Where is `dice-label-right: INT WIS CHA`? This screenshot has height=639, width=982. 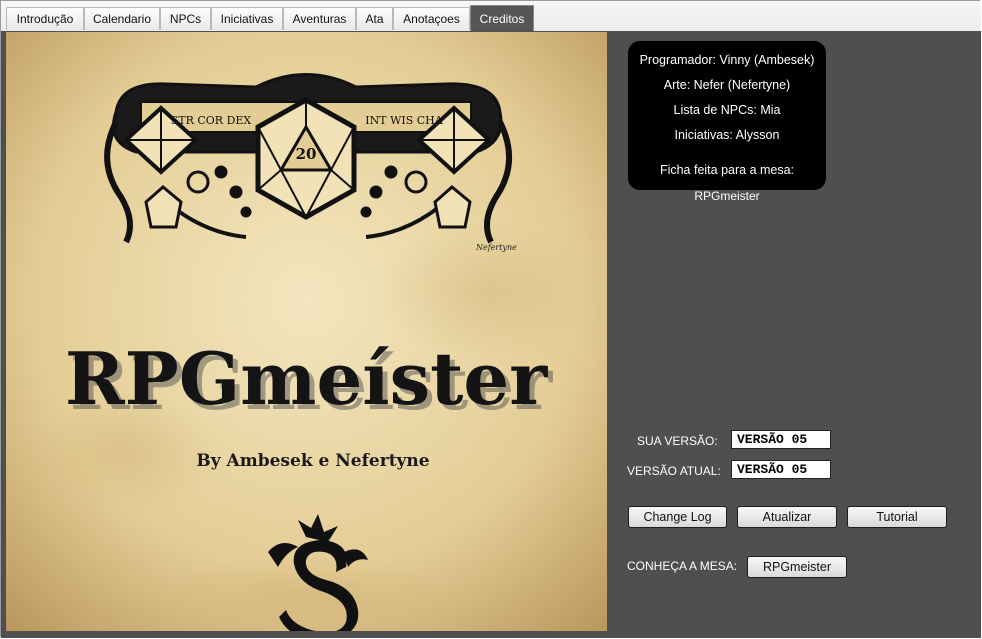
dice-label-right: INT WIS CHA is located at coordinates (404, 120).